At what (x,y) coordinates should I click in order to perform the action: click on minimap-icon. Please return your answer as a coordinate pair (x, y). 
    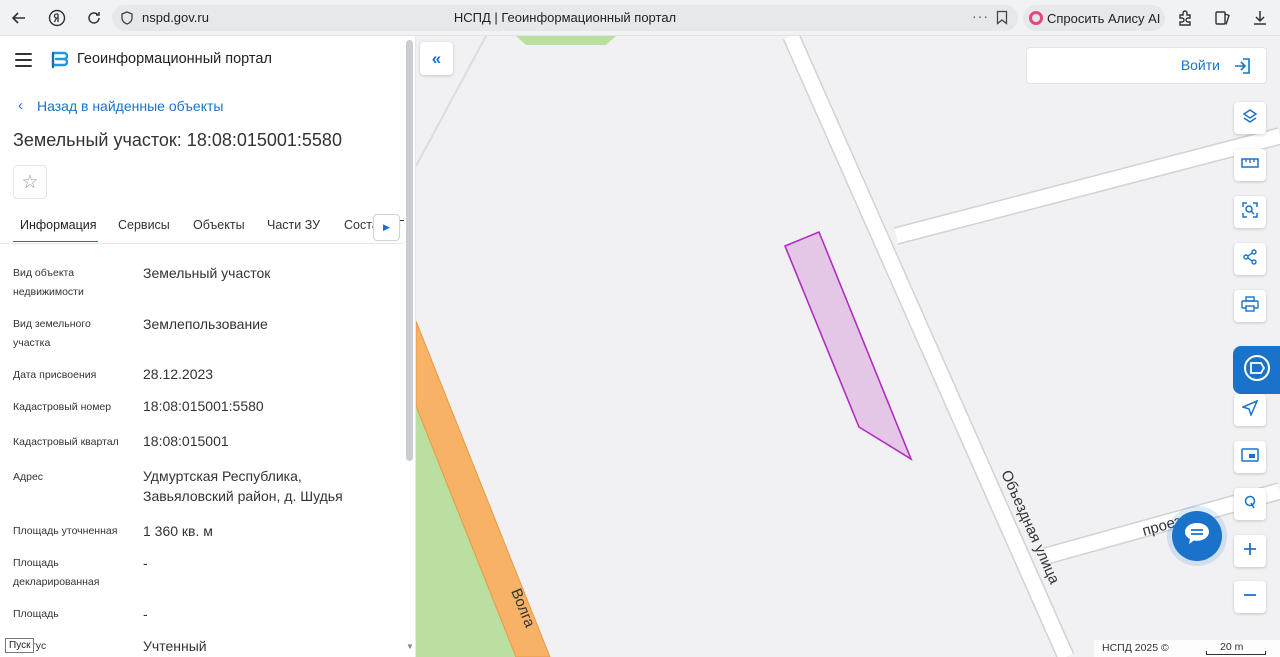
    Looking at the image, I should click on (1250, 457).